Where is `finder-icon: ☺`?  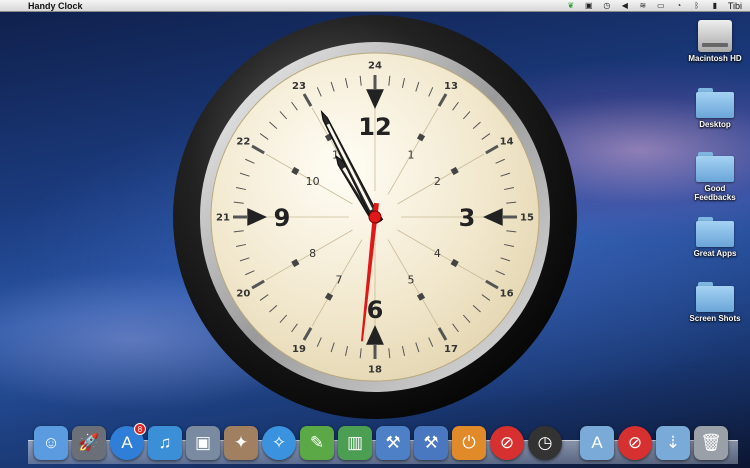
finder-icon: ☺ is located at coordinates (51, 443).